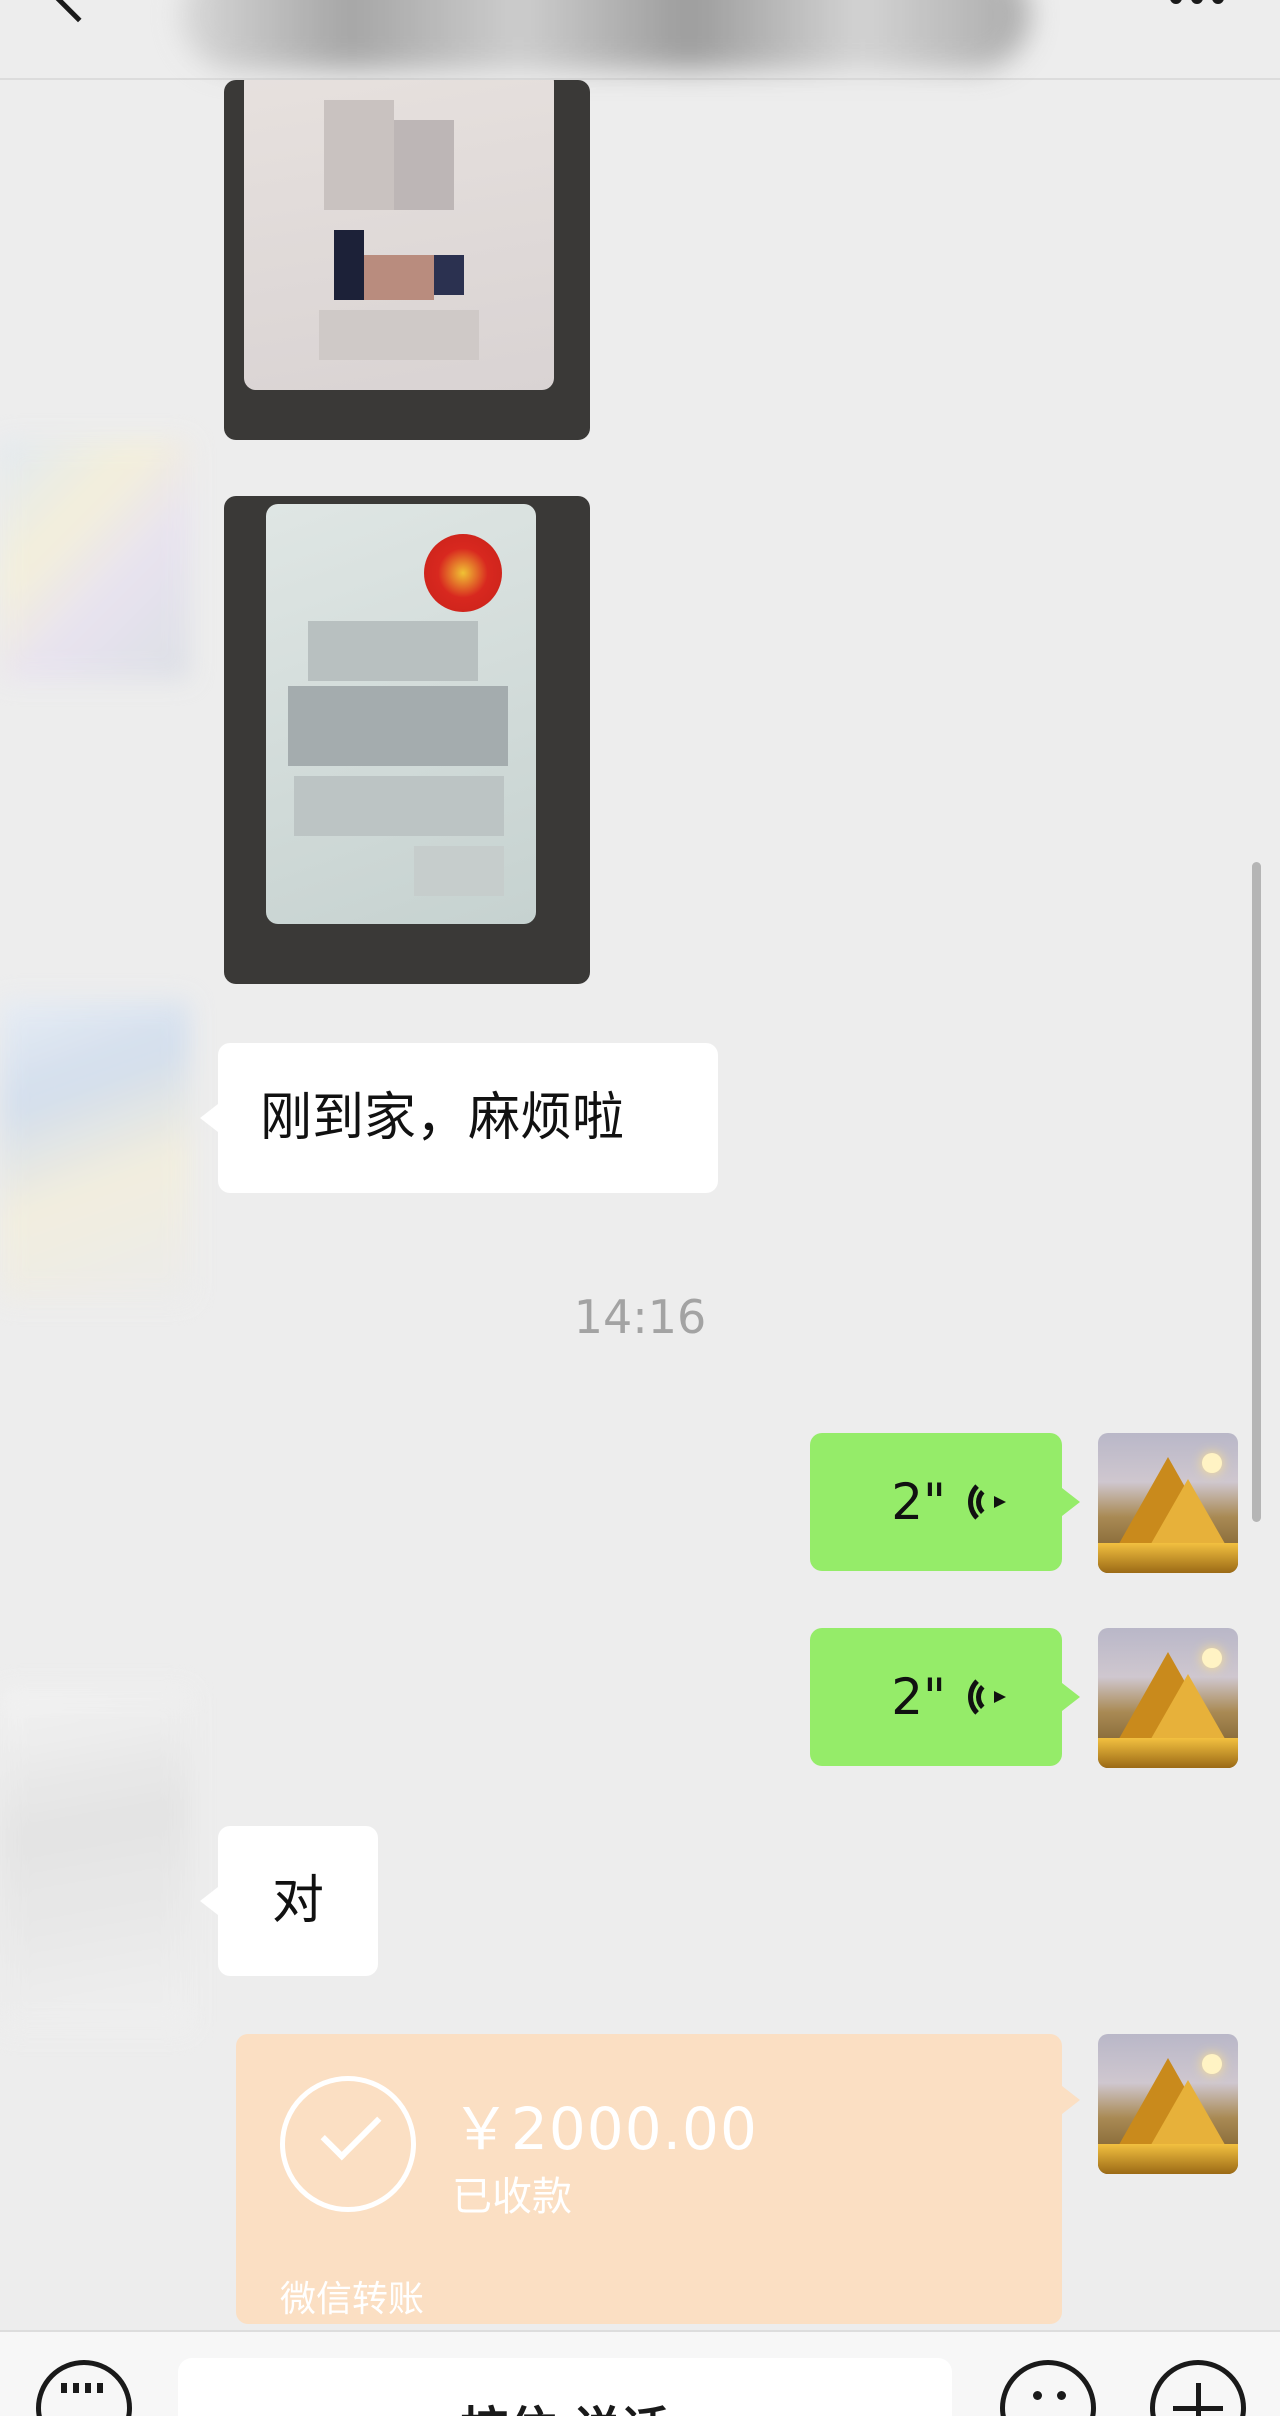 The width and height of the screenshot is (1280, 2416). What do you see at coordinates (84, 2388) in the screenshot?
I see `keyboard-icon` at bounding box center [84, 2388].